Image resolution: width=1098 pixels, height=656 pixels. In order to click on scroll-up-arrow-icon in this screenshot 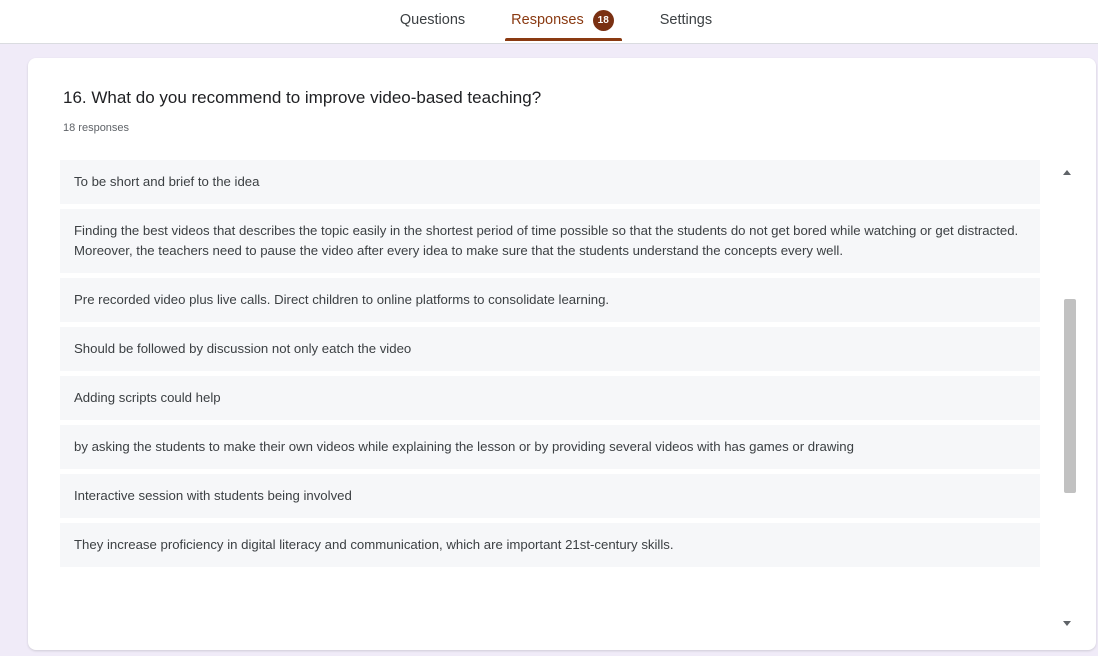, I will do `click(1067, 172)`.